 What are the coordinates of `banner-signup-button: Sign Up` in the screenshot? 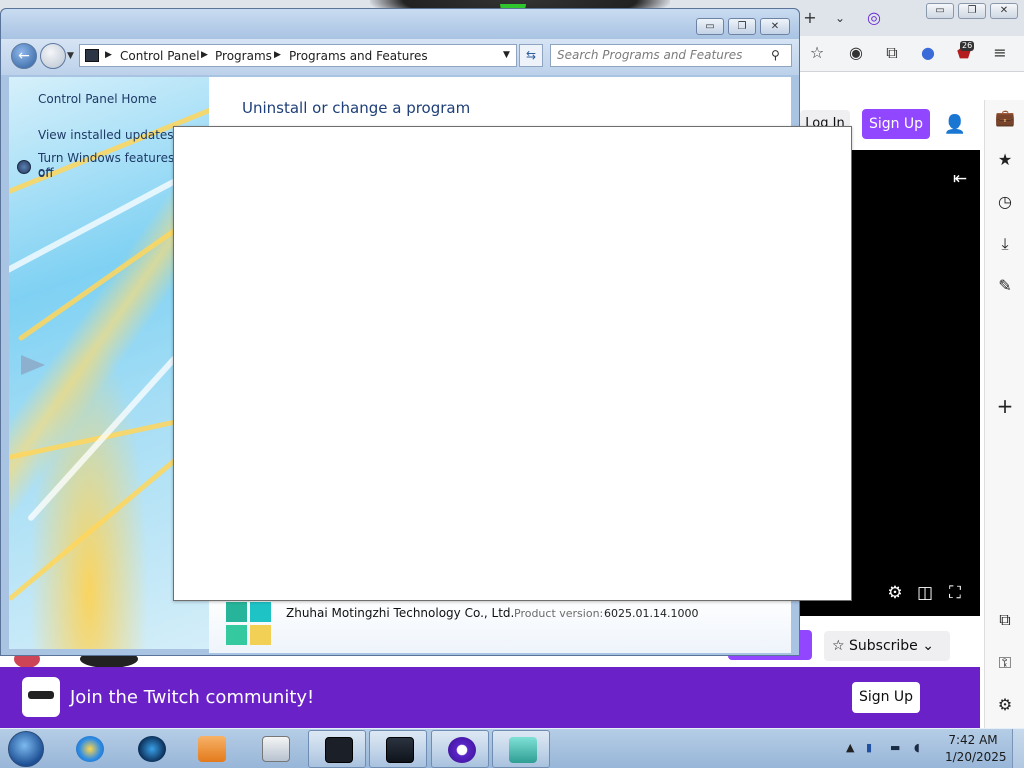 It's located at (886, 697).